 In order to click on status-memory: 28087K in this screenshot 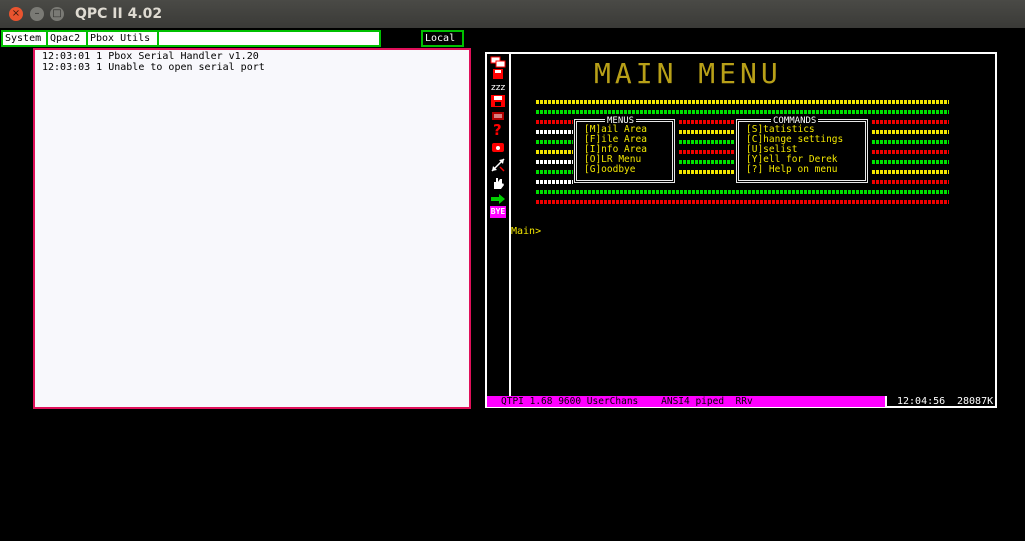, I will do `click(975, 401)`.